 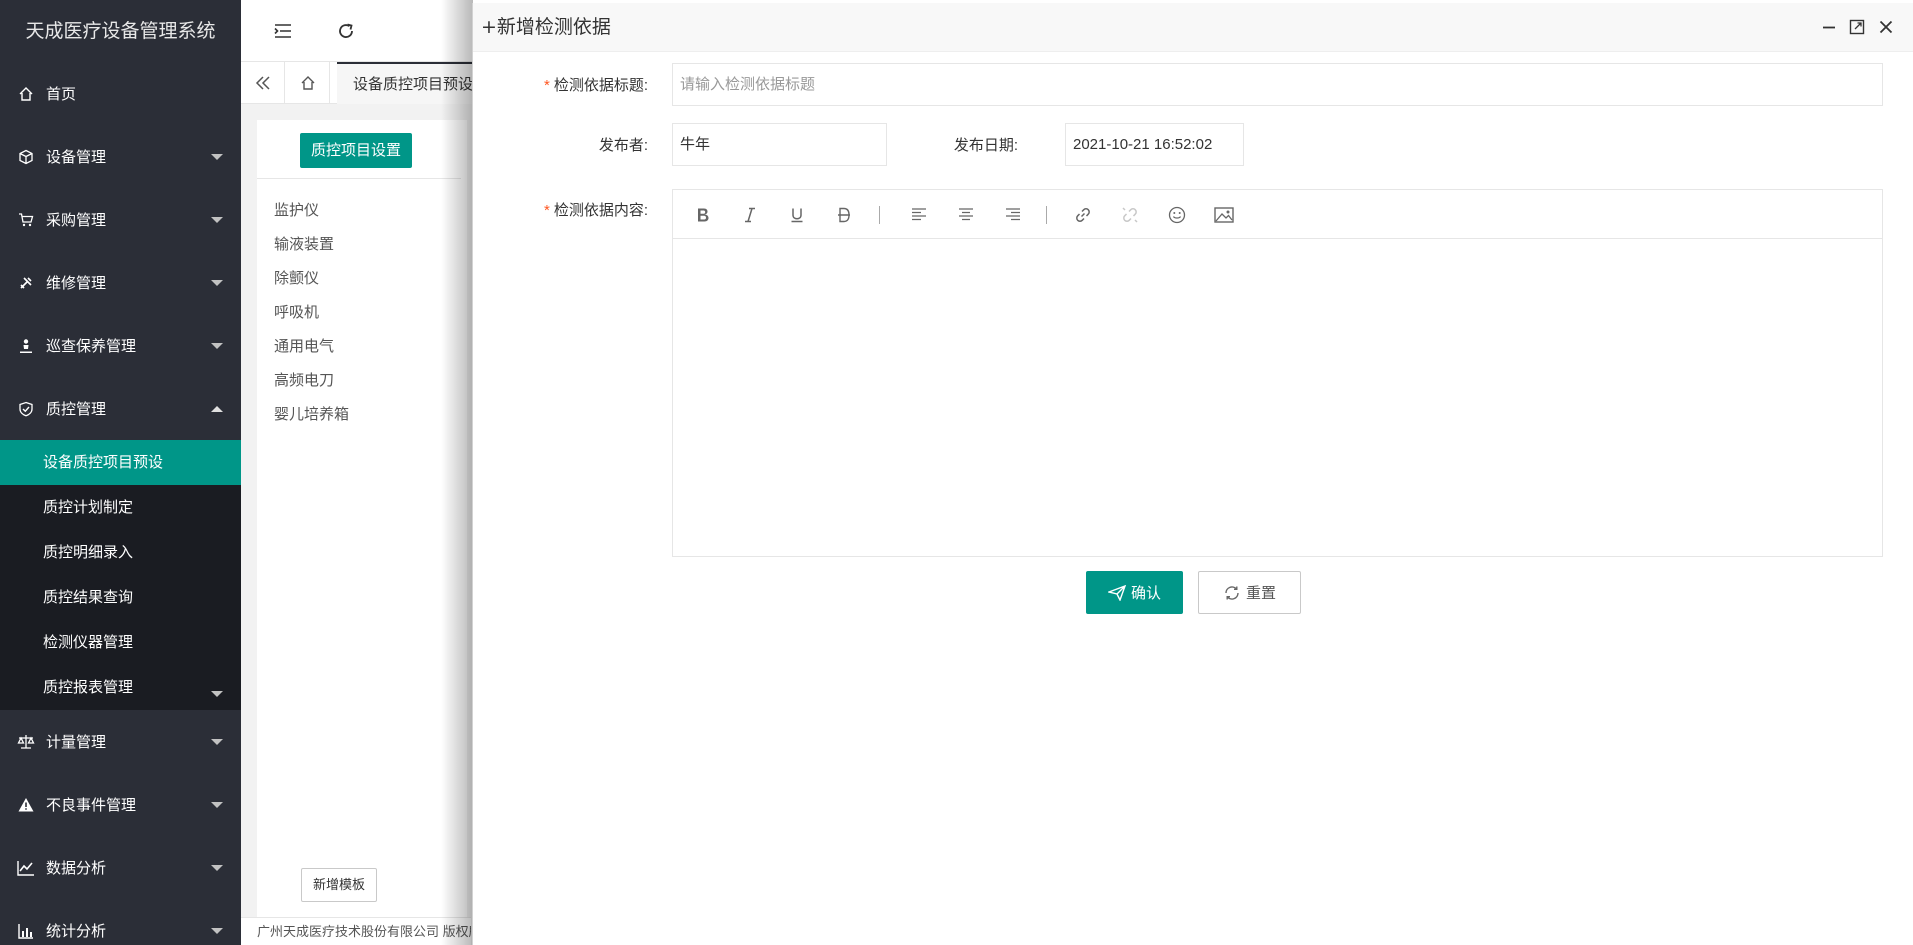 I want to click on sidebar-item-label: 计量管理, so click(x=76, y=742).